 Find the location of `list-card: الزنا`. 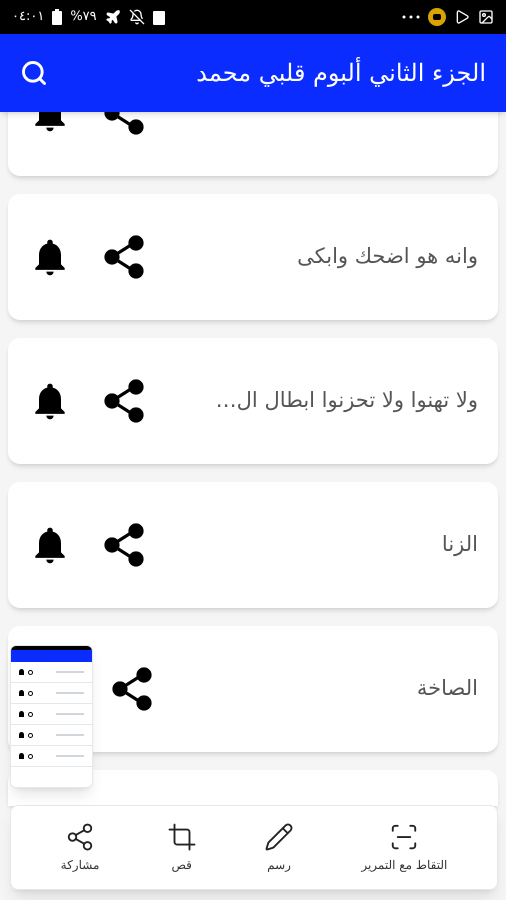

list-card: الزنا is located at coordinates (253, 545).